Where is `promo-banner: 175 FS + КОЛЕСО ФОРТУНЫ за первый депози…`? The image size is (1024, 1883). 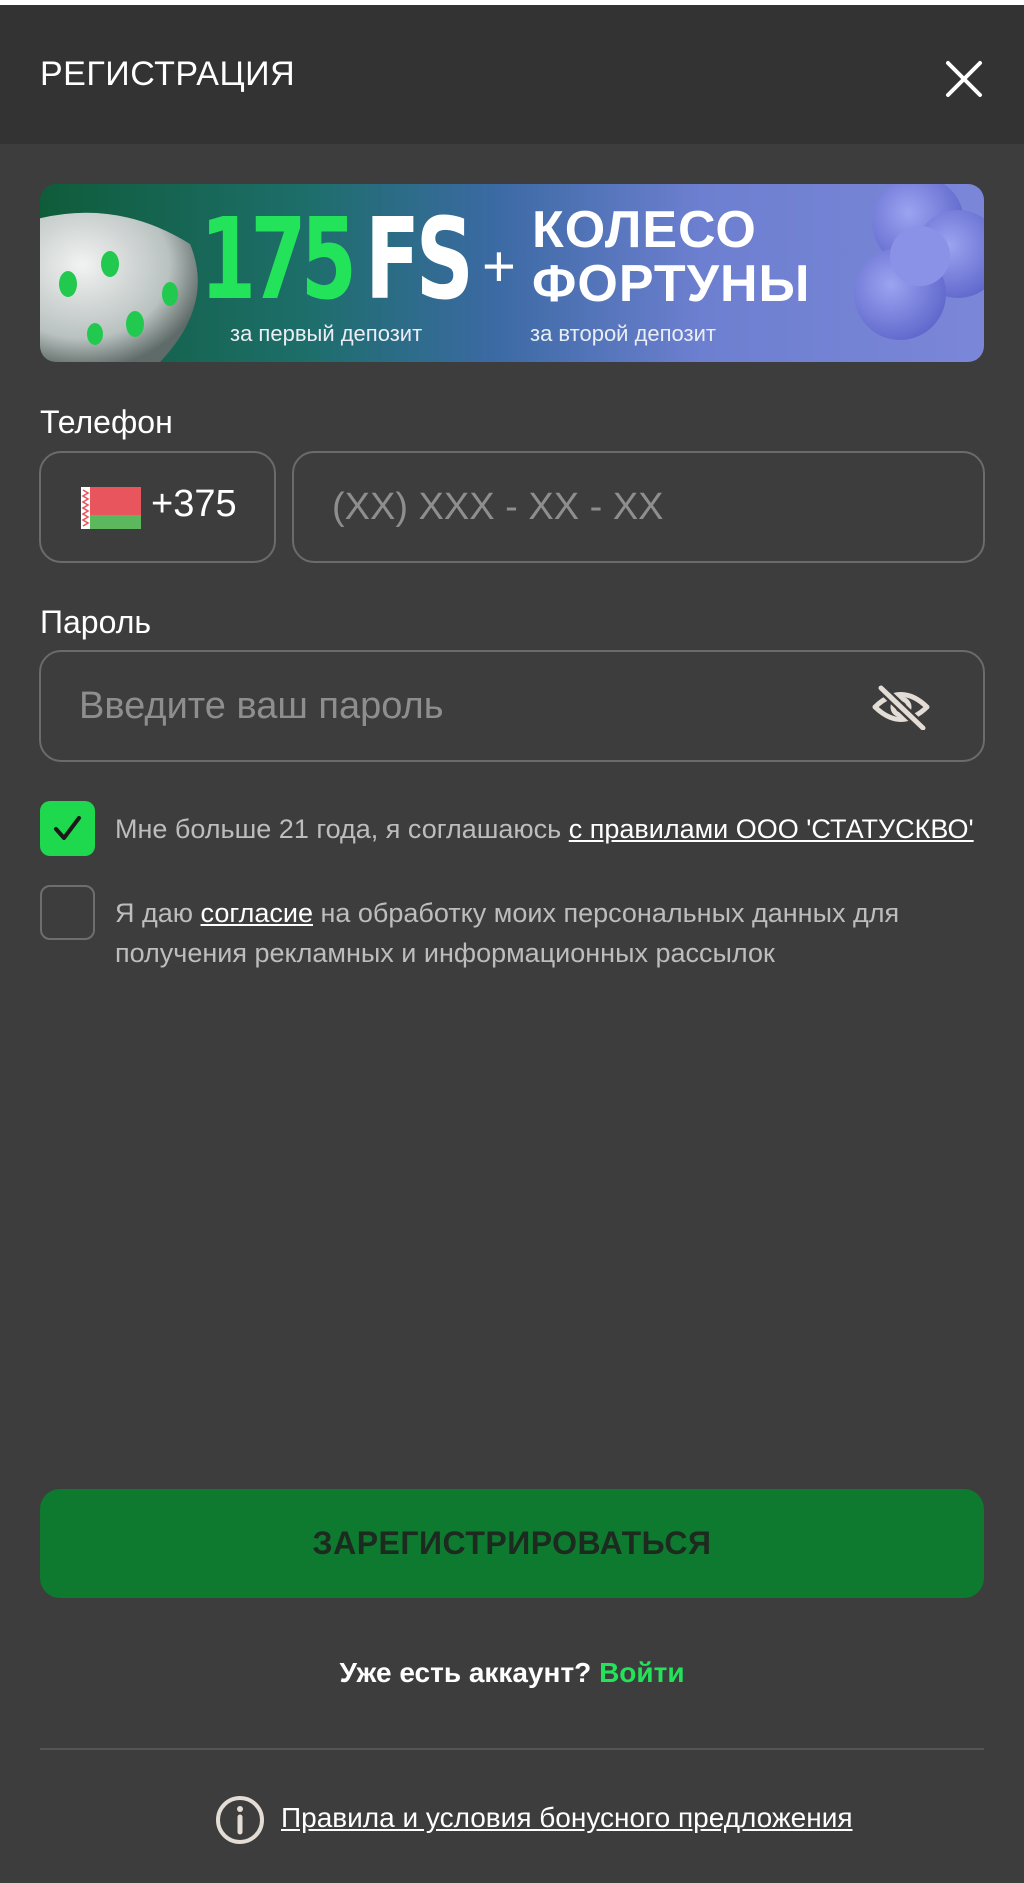
promo-banner: 175 FS + КОЛЕСО ФОРТУНЫ за первый депози… is located at coordinates (512, 273).